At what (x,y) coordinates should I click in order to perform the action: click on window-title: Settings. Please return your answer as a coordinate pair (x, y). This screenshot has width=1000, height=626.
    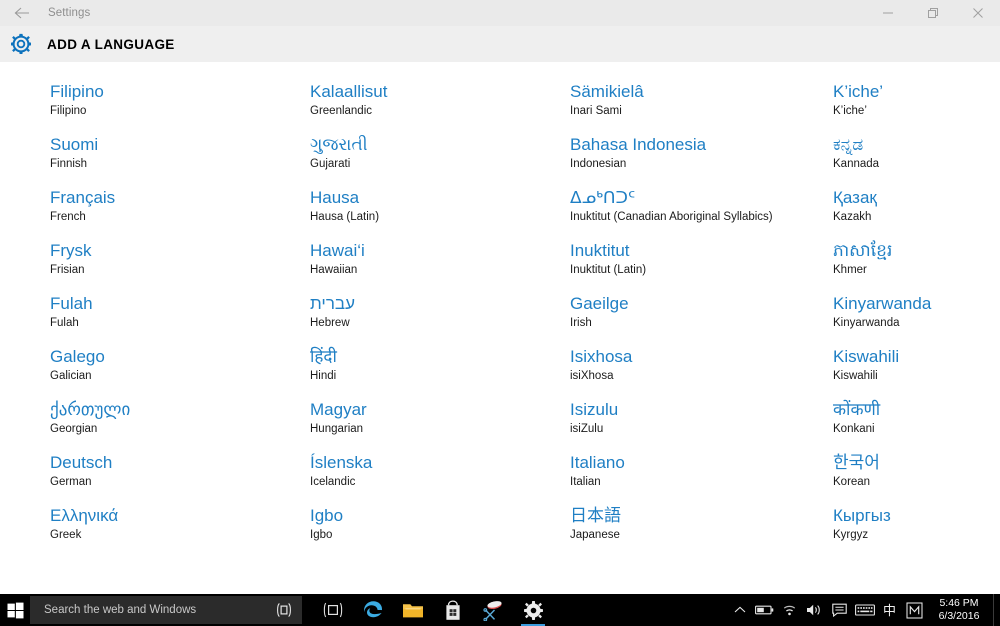
    Looking at the image, I should click on (69, 13).